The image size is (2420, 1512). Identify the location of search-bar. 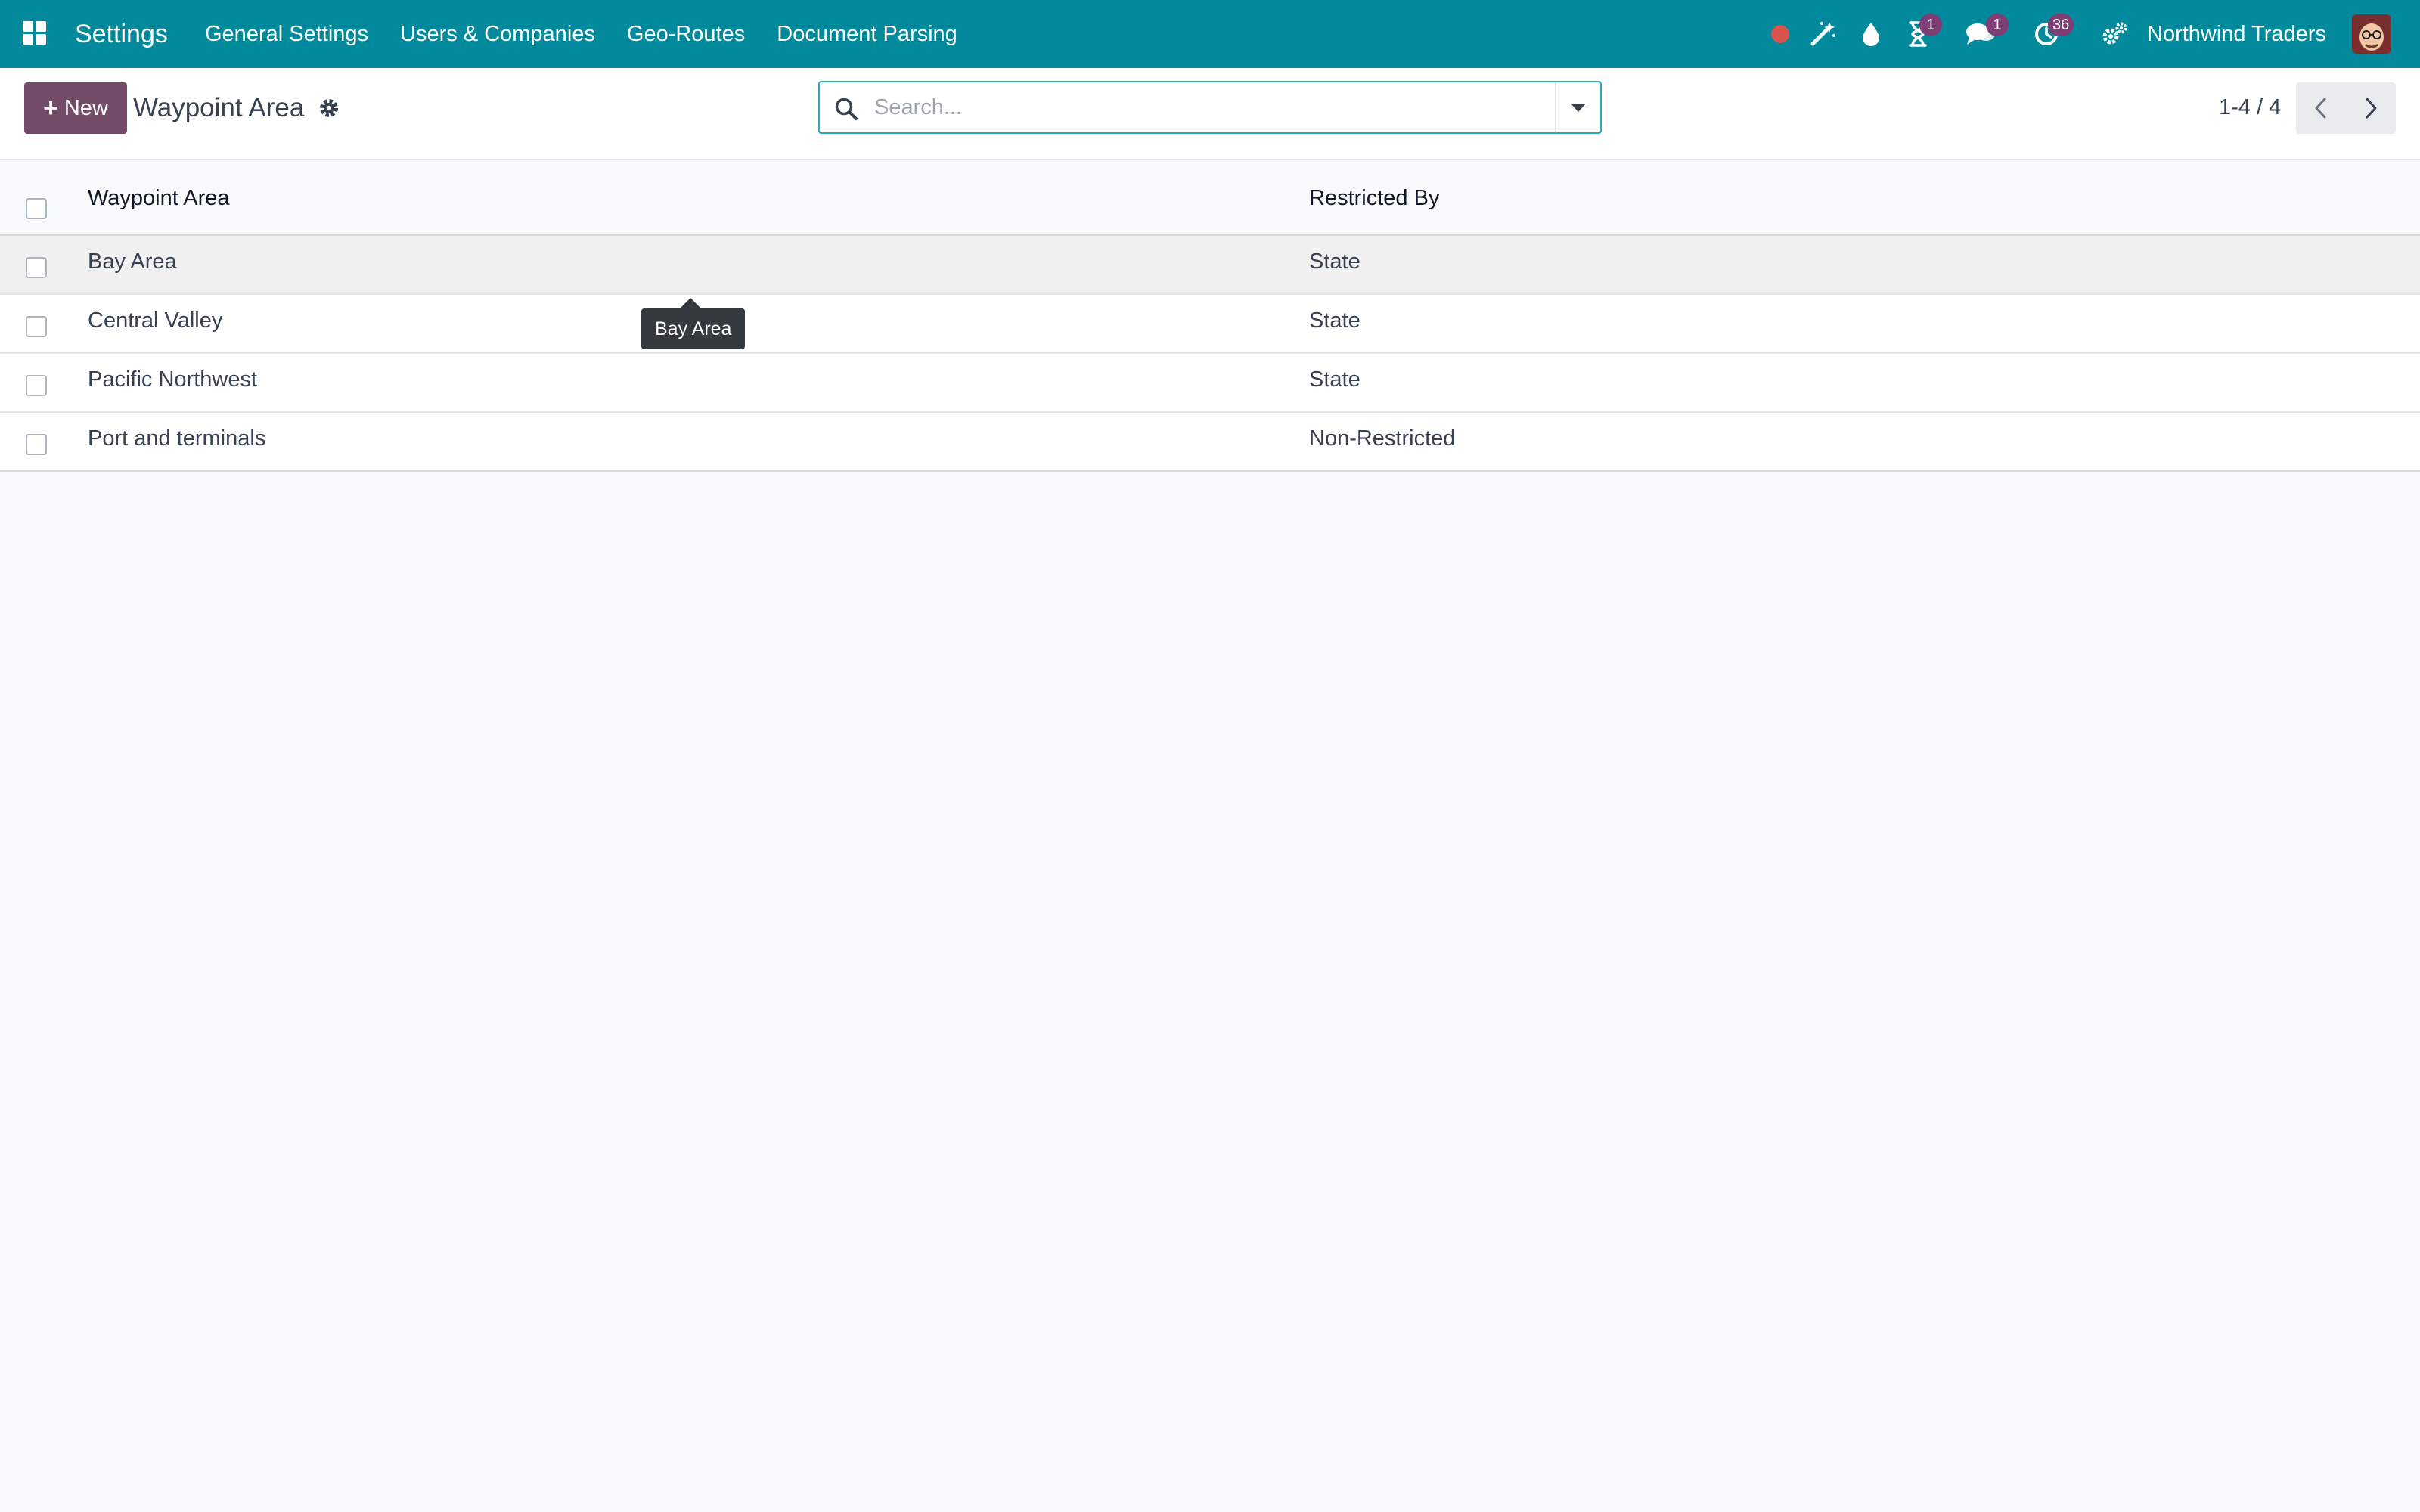
(1210, 107).